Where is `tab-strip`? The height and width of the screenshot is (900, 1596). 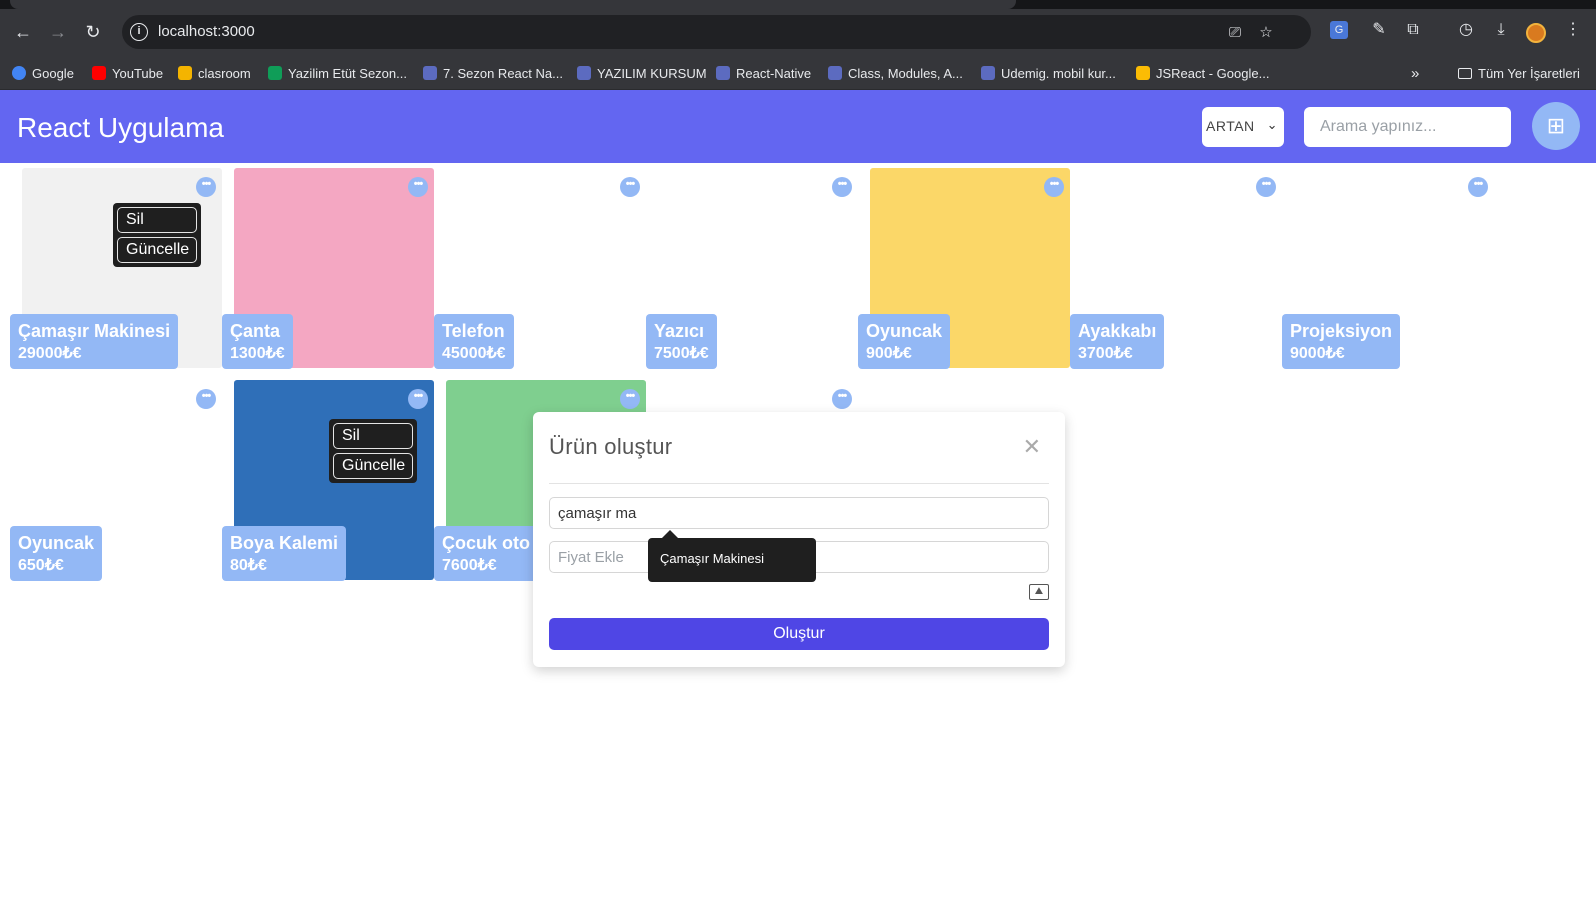 tab-strip is located at coordinates (798, 4).